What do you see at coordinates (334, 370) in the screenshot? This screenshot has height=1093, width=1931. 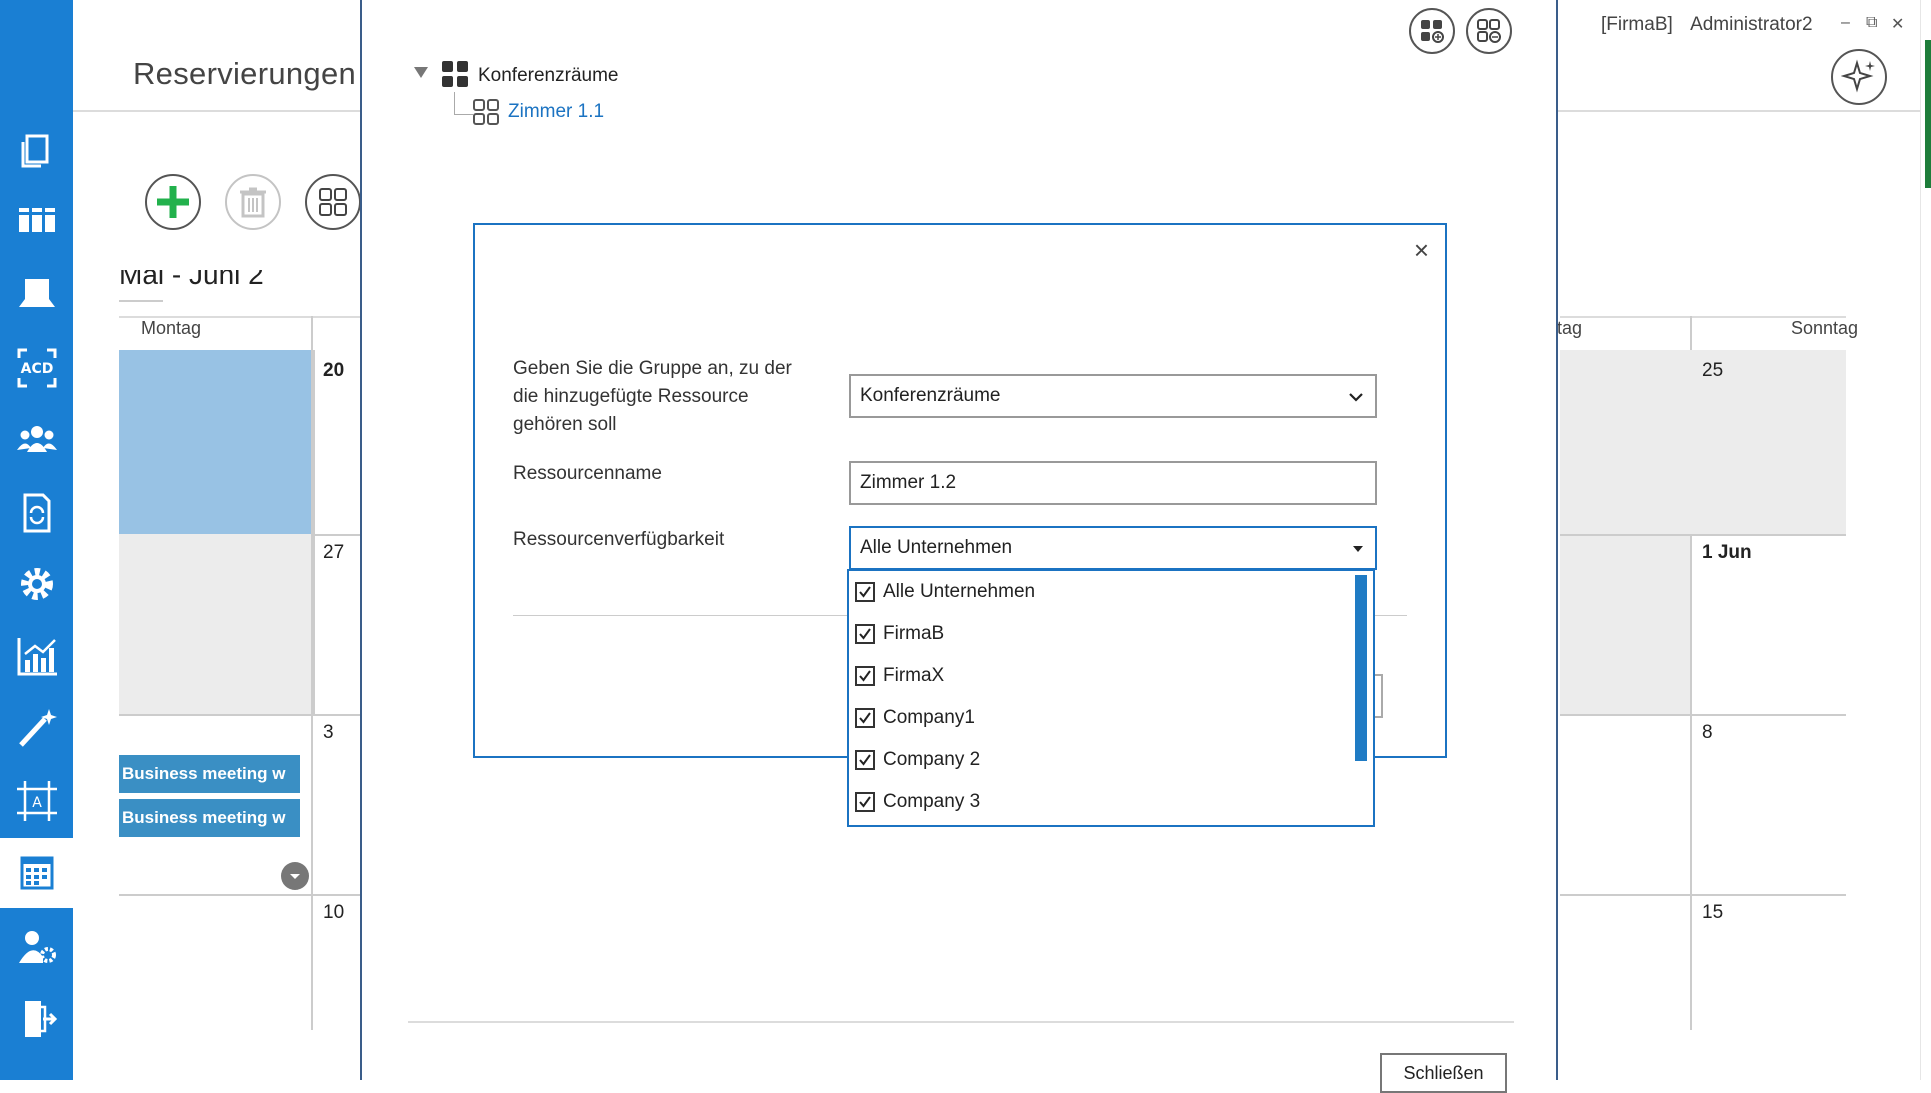 I see `day-number: 20` at bounding box center [334, 370].